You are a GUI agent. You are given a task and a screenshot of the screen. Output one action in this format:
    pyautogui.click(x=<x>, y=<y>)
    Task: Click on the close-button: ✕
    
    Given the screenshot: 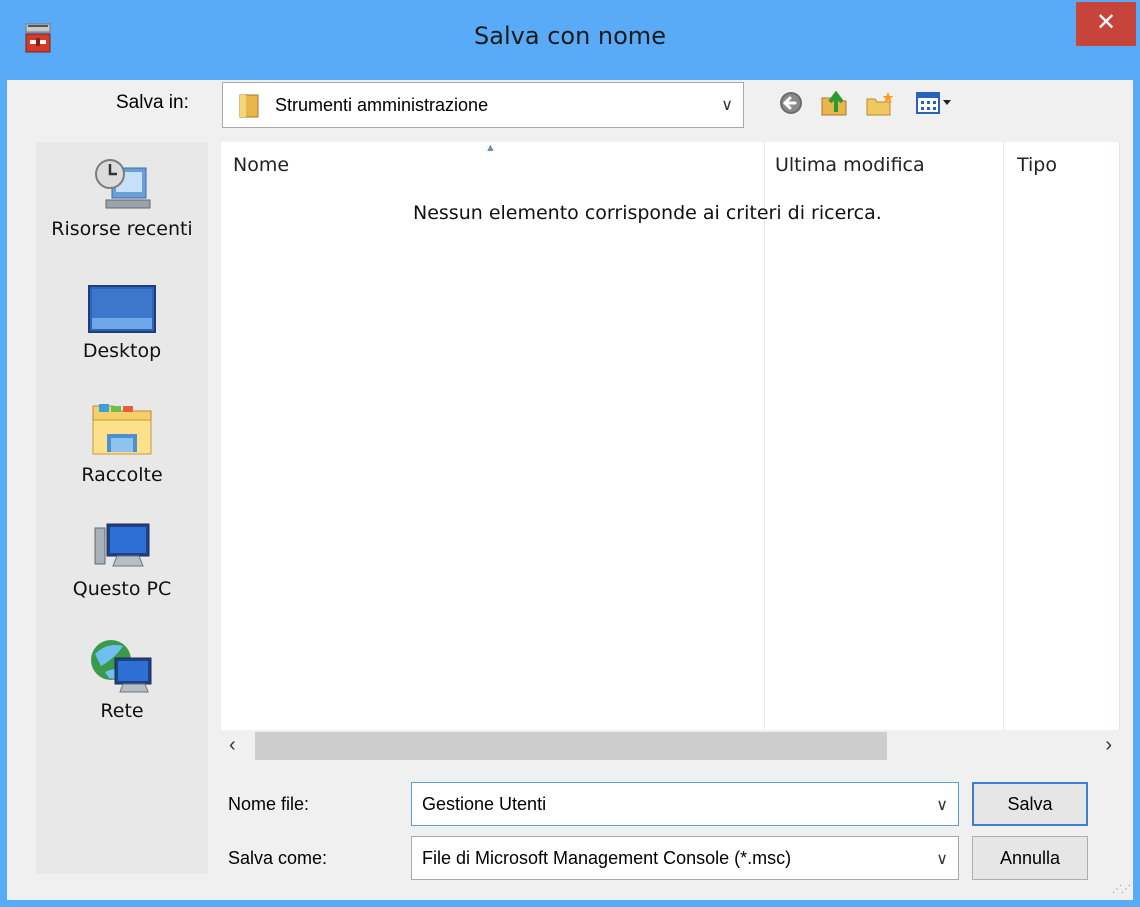 What is the action you would take?
    pyautogui.click(x=1106, y=24)
    